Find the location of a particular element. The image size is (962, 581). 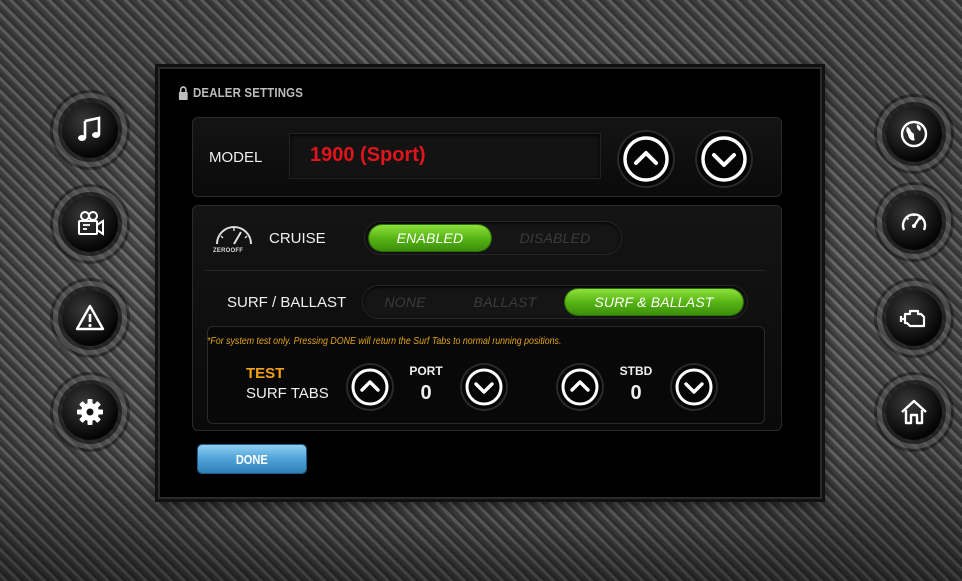

home-icon is located at coordinates (914, 412).